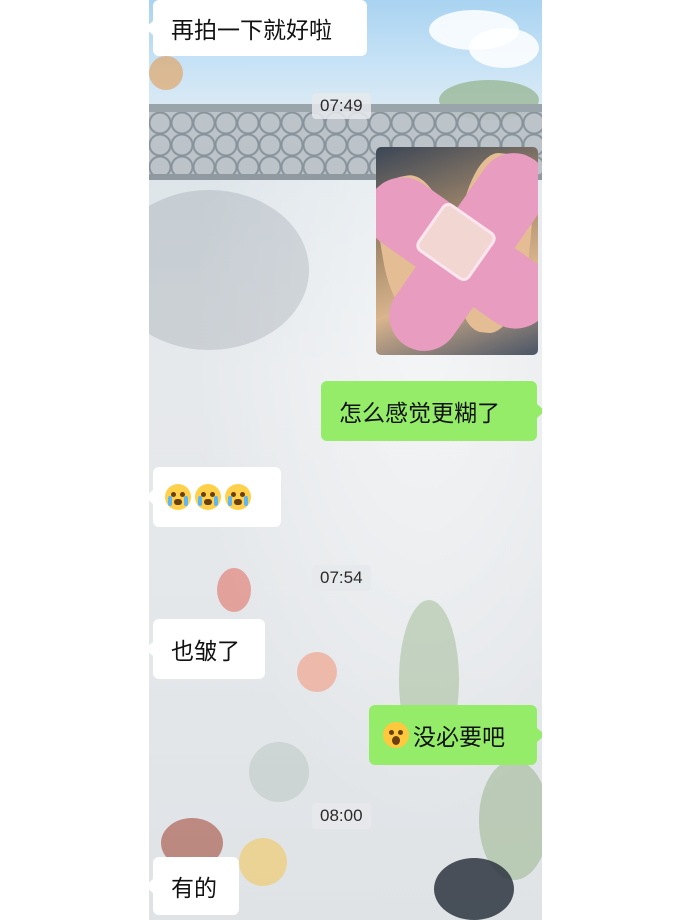  What do you see at coordinates (474, 889) in the screenshot?
I see `wallpaper-doodle-bag` at bounding box center [474, 889].